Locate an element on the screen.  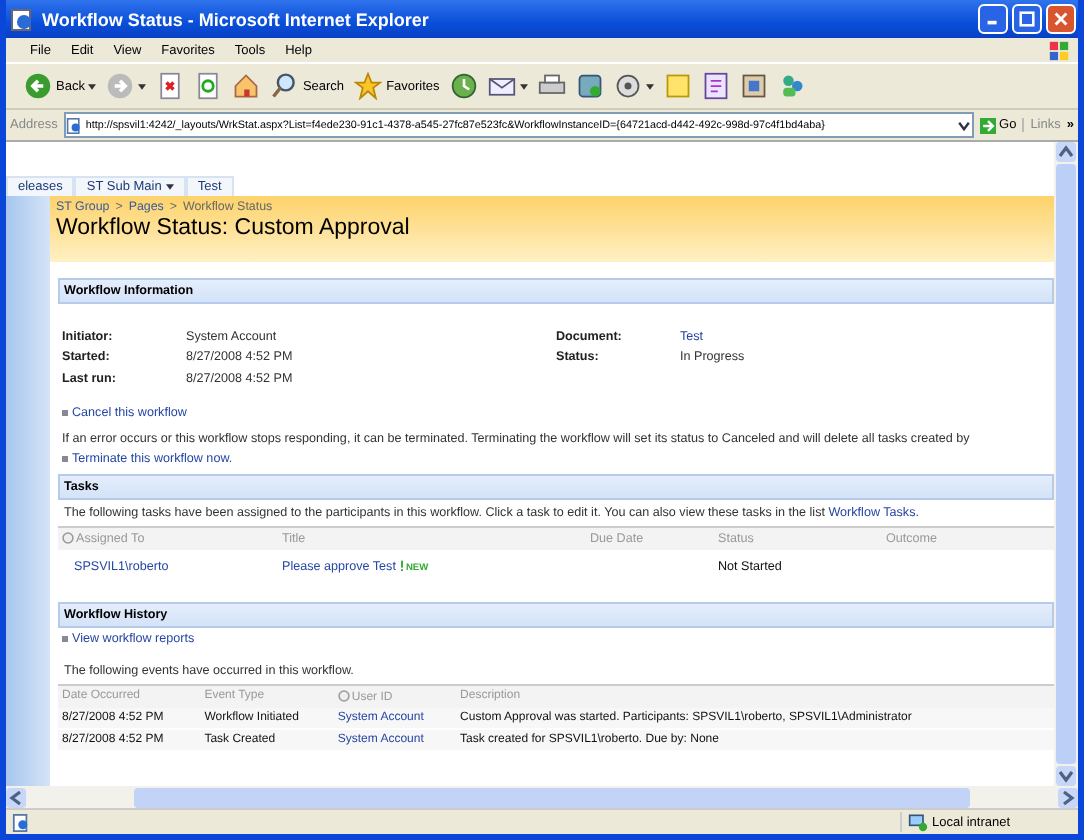
print-icon is located at coordinates (551, 86).